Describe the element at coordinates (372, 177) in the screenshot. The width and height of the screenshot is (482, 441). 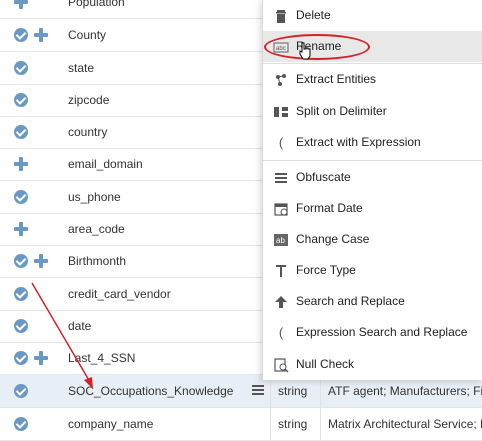
I see `menu-item-obfuscate: Obfuscate` at that location.